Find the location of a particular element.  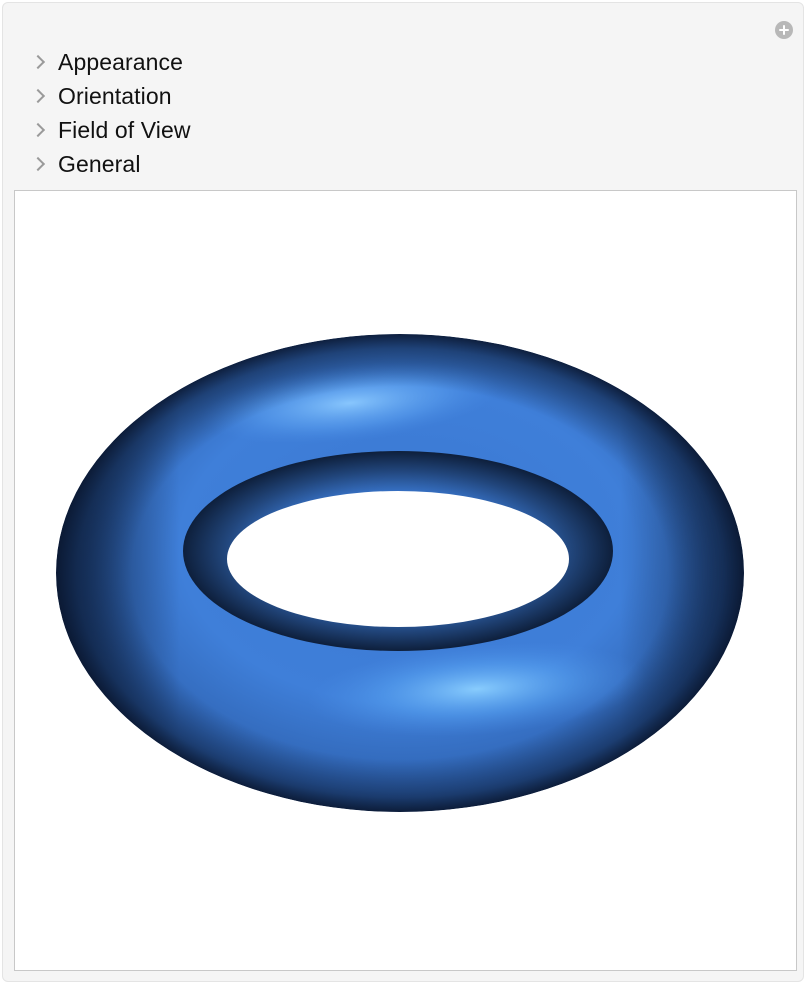

section-label: Field of View is located at coordinates (124, 129).